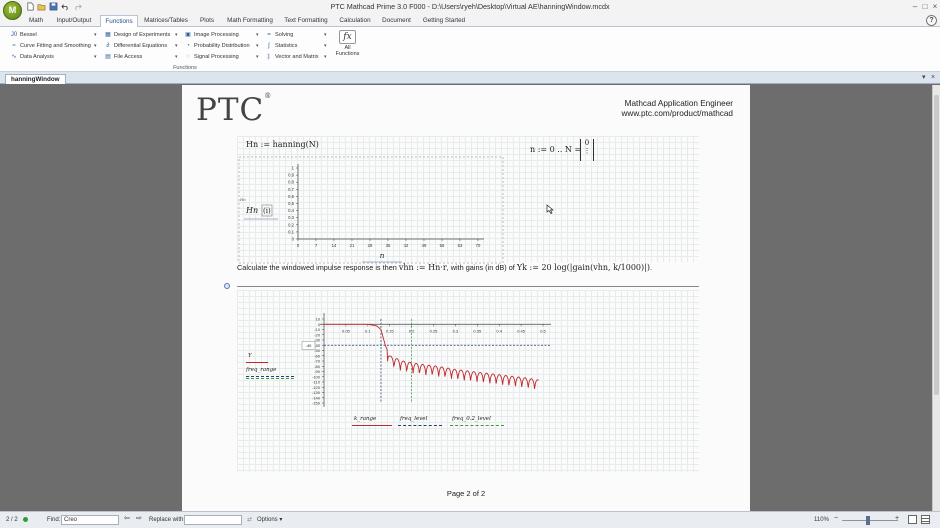  Describe the element at coordinates (413, 419) in the screenshot. I see `x-axis-label-freq-level: freq_level` at that location.